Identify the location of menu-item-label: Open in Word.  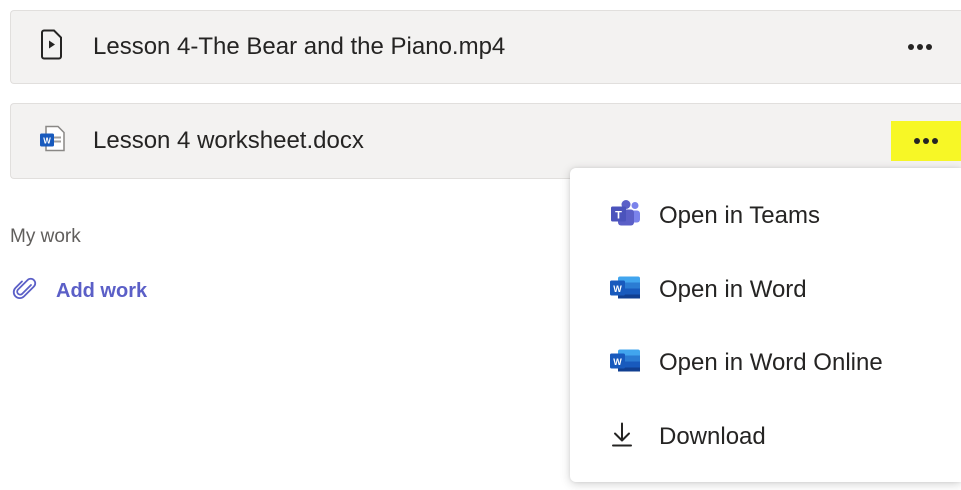
(733, 289).